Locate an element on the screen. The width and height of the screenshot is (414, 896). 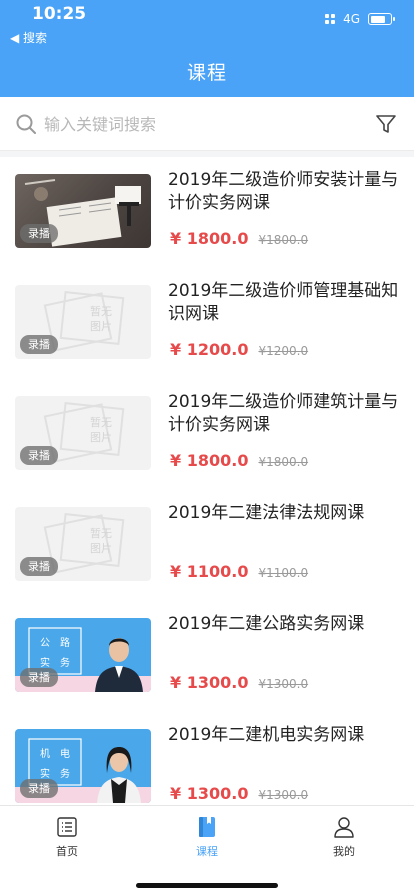
header: 10:25 ◀ 搜索 4G 课程 is located at coordinates (207, 48).